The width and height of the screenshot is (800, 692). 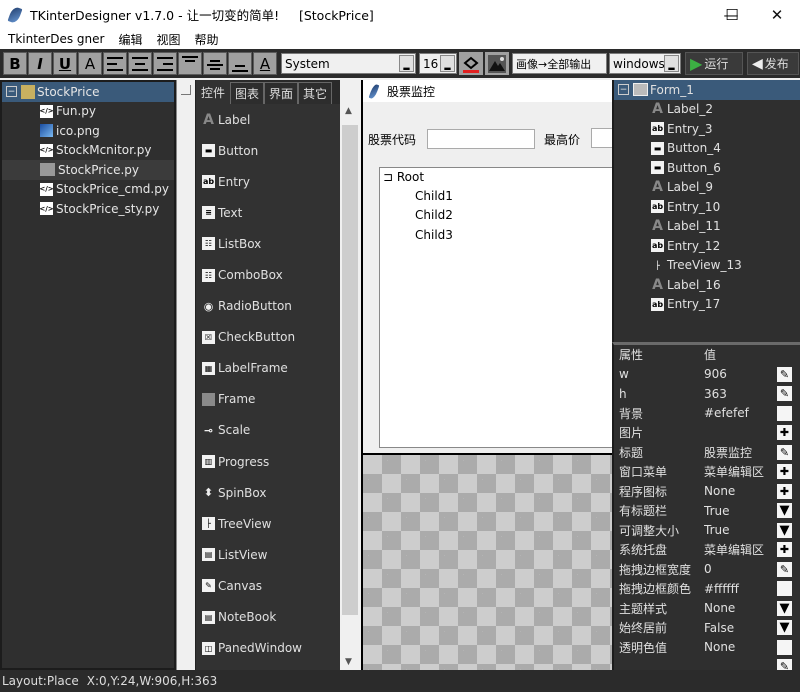 I want to click on tree-child: Child3, so click(x=434, y=235).